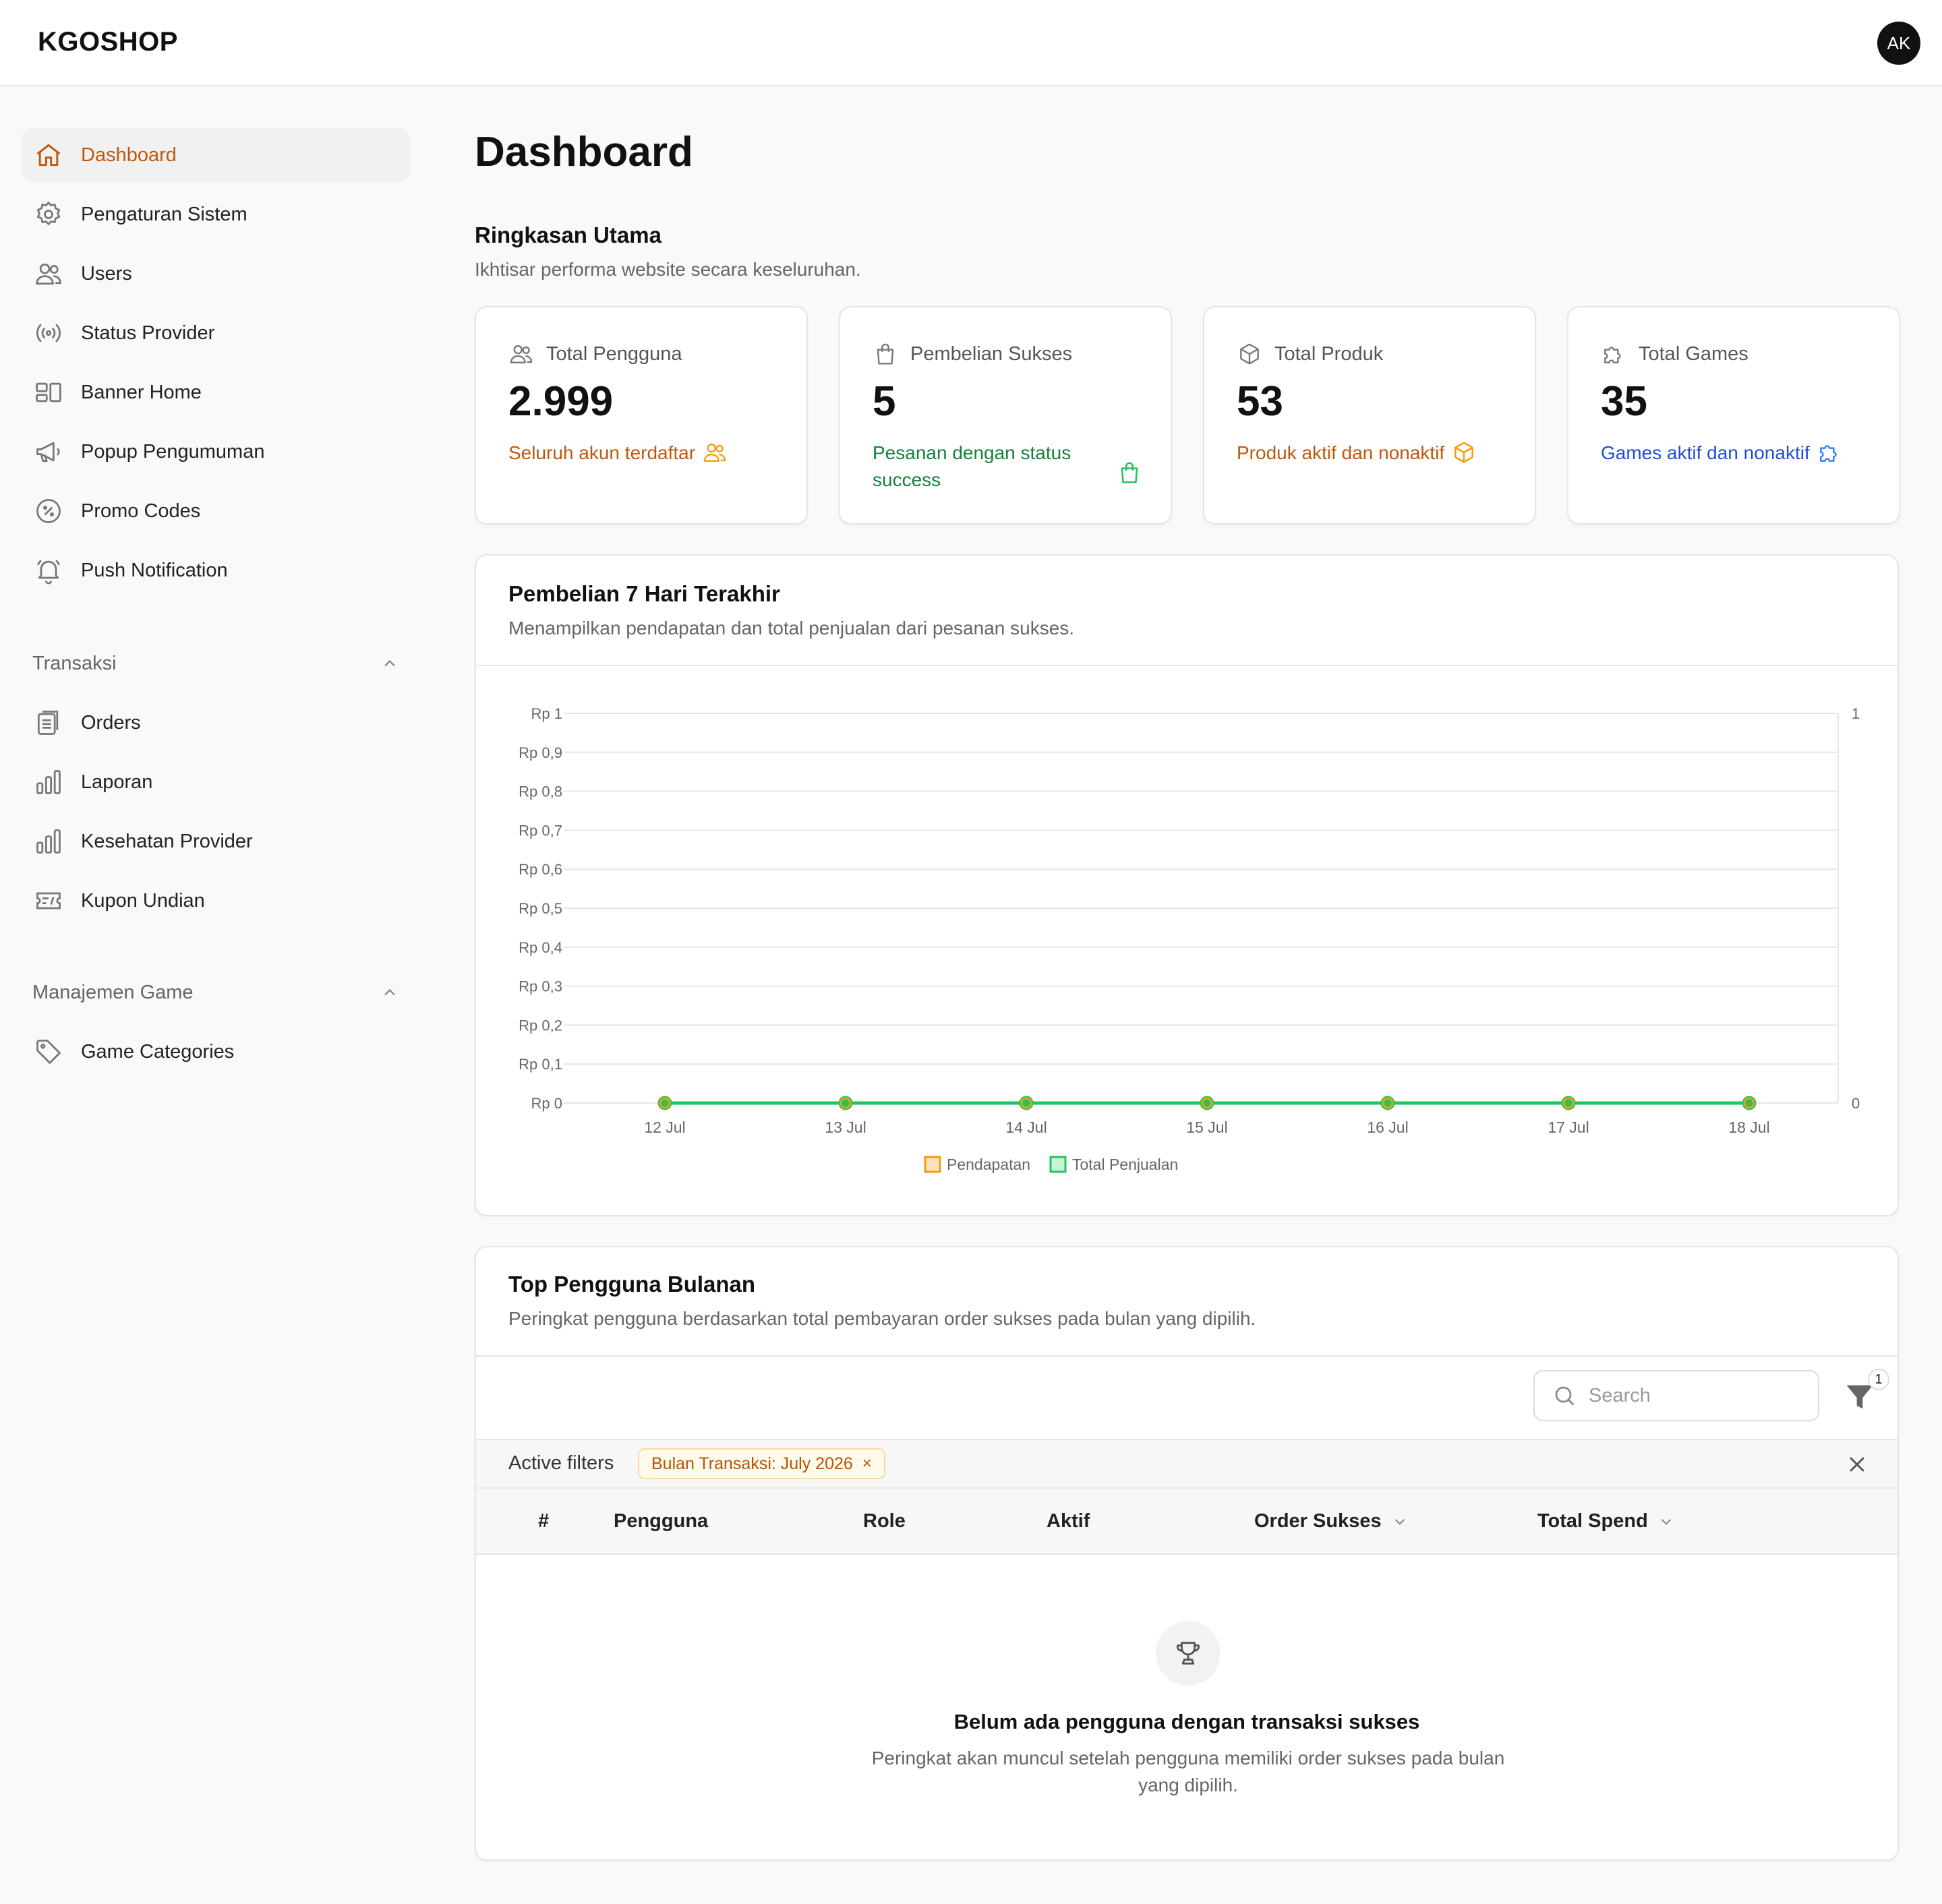 Image resolution: width=1942 pixels, height=1904 pixels. What do you see at coordinates (561, 1463) in the screenshot?
I see `active-filters-label: Active filters` at bounding box center [561, 1463].